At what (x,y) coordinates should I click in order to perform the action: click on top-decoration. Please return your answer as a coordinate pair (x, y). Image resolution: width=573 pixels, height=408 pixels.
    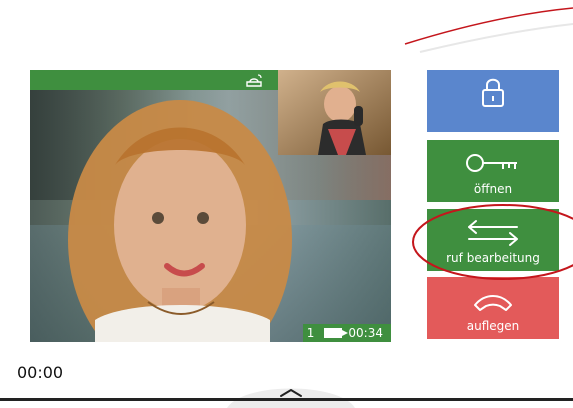
    Looking at the image, I should click on (488, 30).